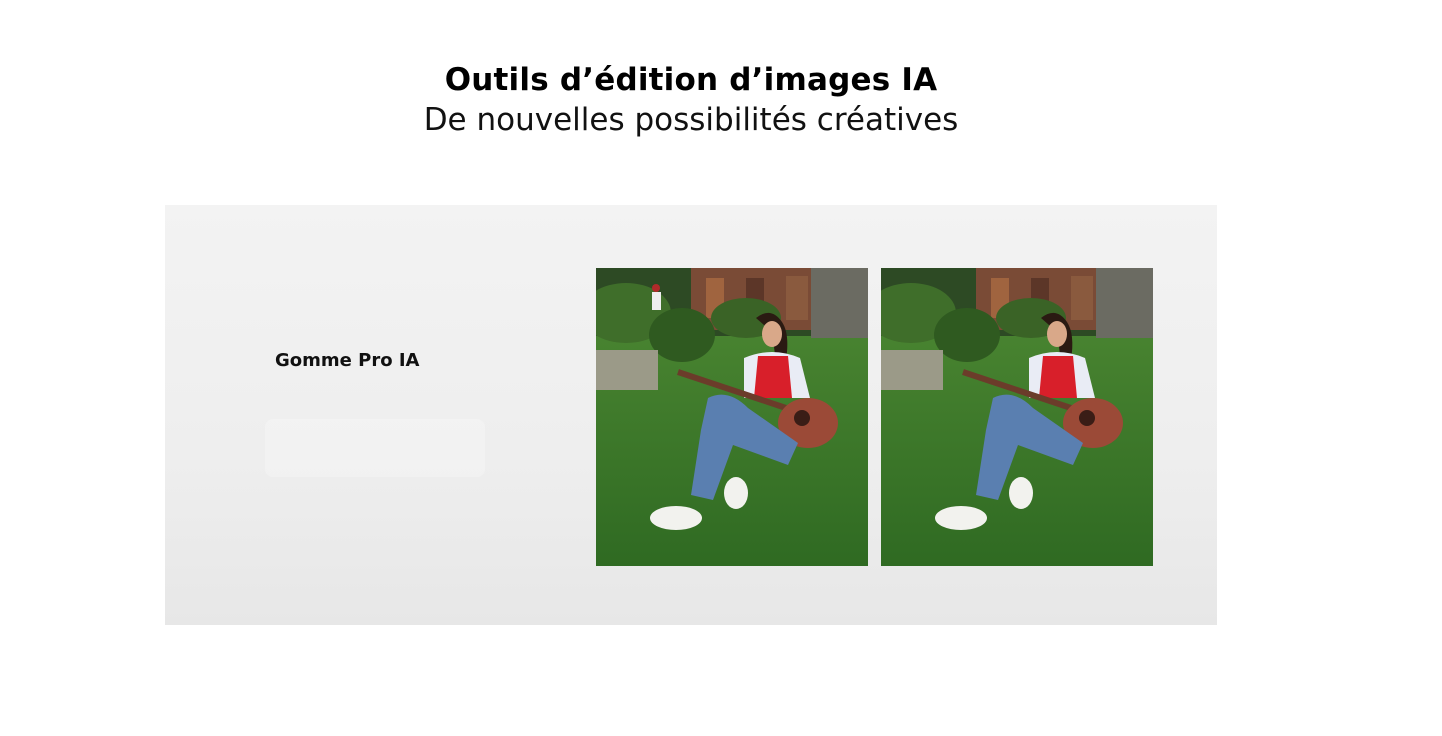  I want to click on photo-before, so click(732, 417).